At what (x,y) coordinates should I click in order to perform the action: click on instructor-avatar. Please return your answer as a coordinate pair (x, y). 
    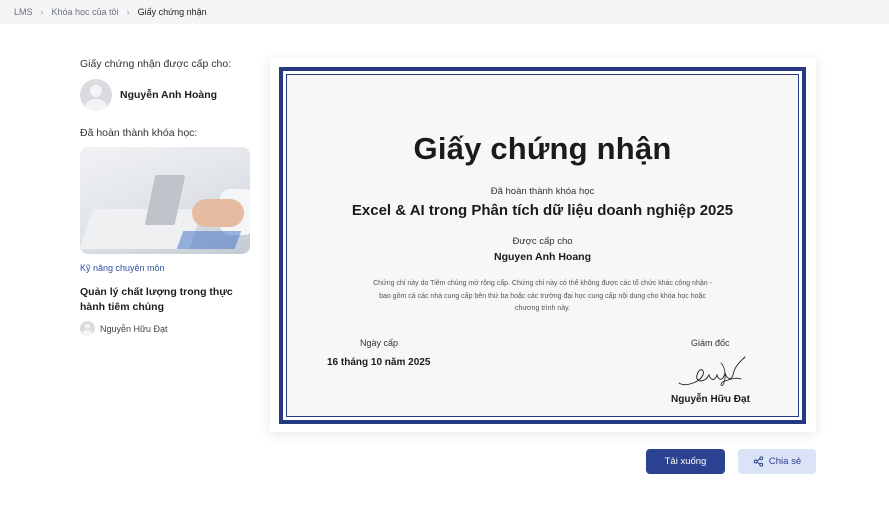
    Looking at the image, I should click on (87, 328).